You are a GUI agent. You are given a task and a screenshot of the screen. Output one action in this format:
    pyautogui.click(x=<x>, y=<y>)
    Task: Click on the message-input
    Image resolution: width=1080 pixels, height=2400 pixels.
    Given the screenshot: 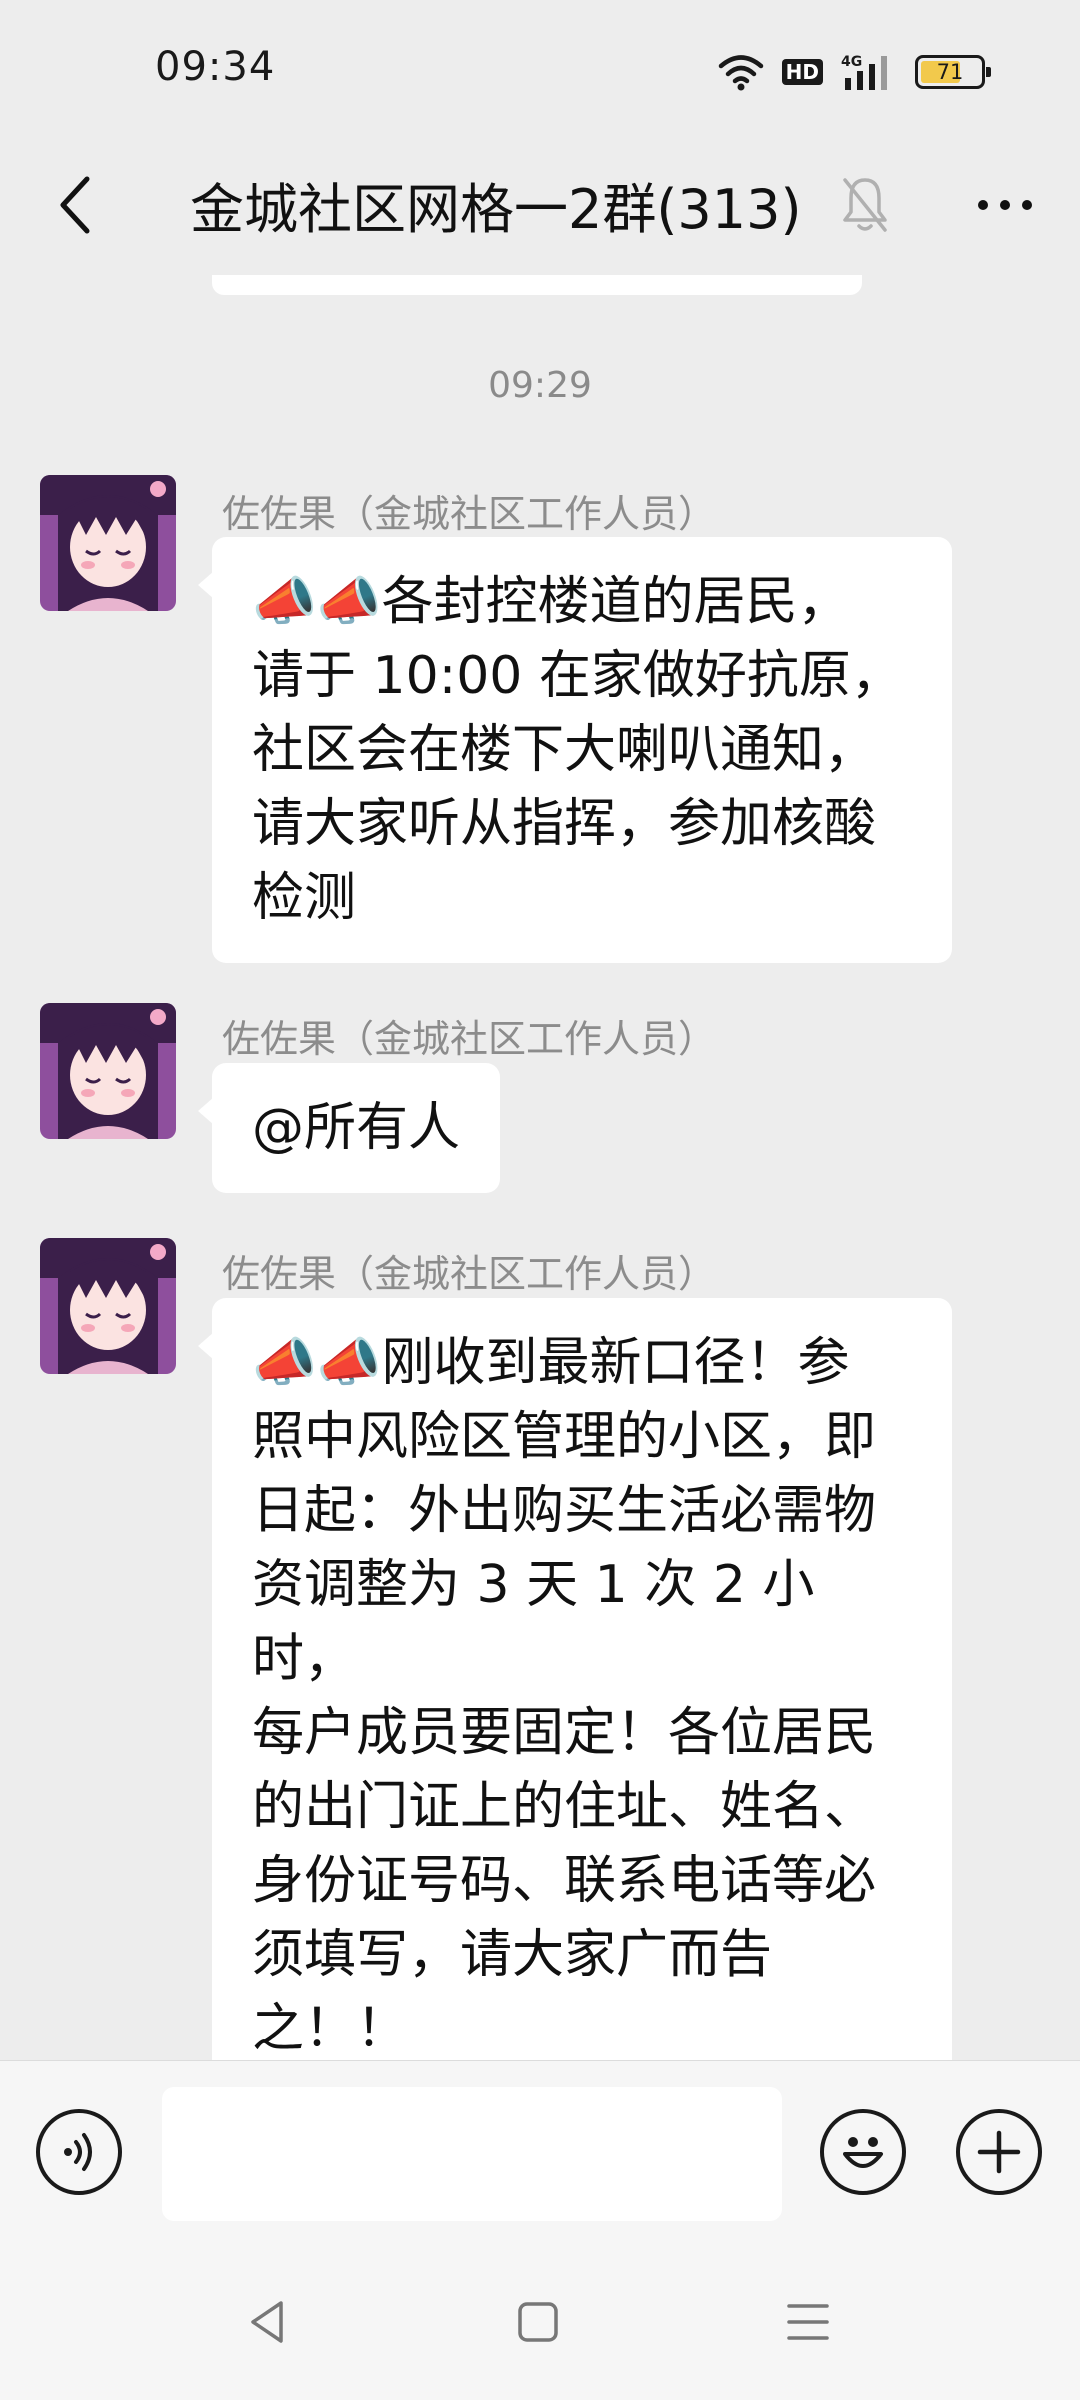 What is the action you would take?
    pyautogui.click(x=472, y=2154)
    